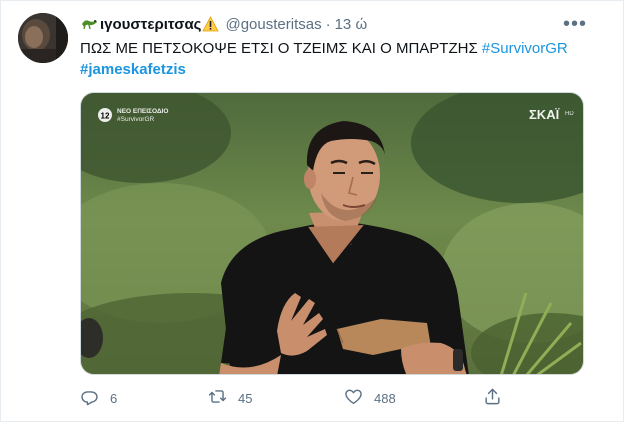  What do you see at coordinates (217, 398) in the screenshot?
I see `retweet-icon` at bounding box center [217, 398].